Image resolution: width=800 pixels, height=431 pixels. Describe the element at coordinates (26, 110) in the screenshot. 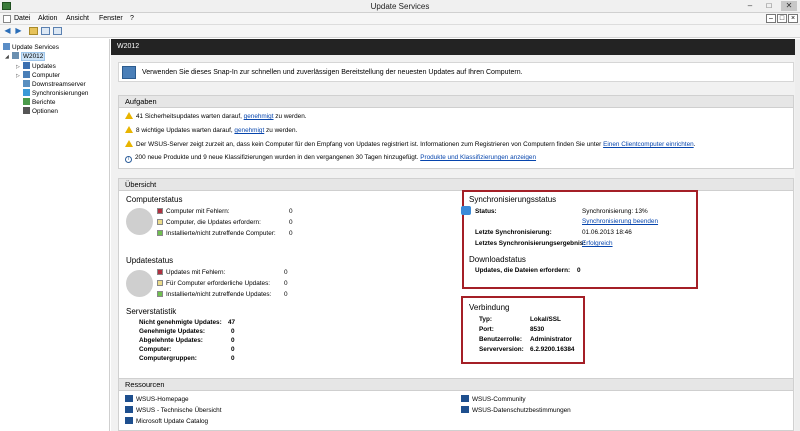

I see `options-icon` at that location.